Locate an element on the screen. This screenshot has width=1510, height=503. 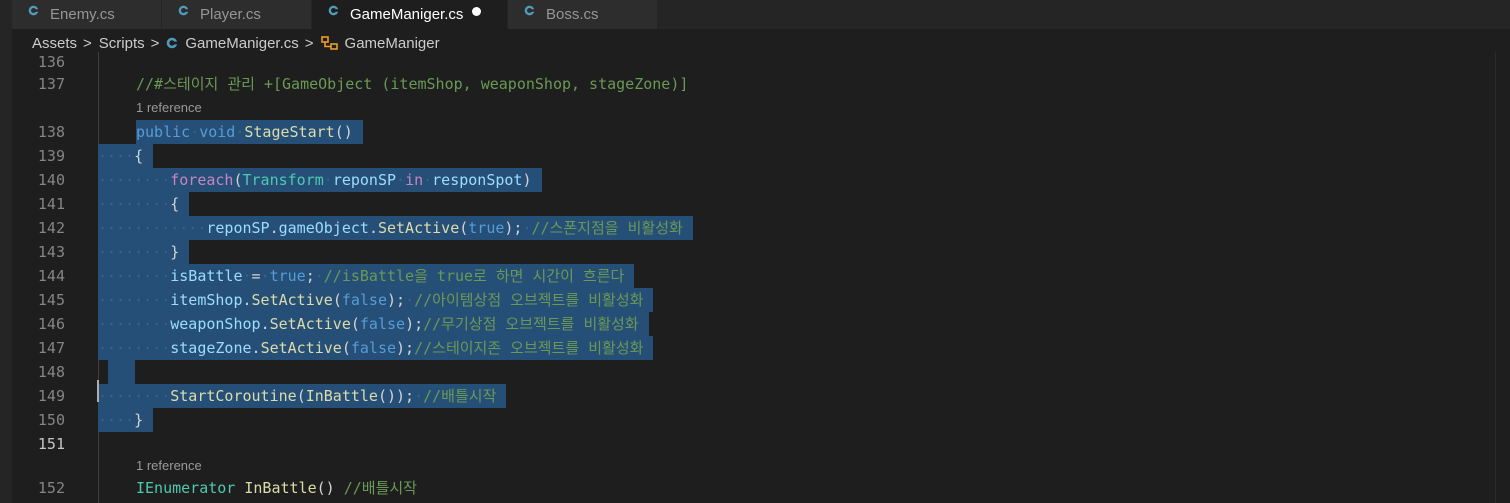
breadcrumb-file: GameManiger.cs is located at coordinates (241, 43).